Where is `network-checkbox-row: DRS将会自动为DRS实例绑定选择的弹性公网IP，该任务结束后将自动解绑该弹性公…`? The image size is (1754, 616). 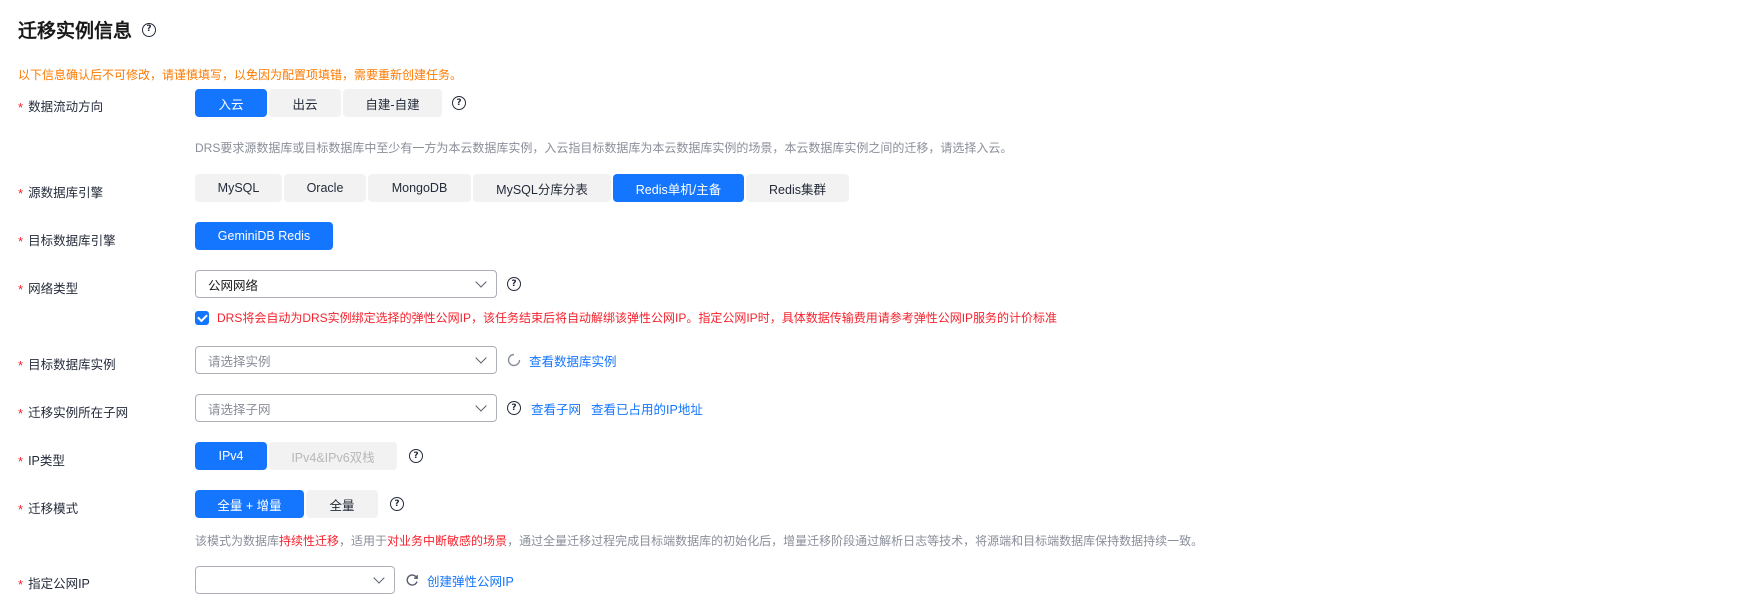 network-checkbox-row: DRS将会自动为DRS实例绑定选择的弹性公网IP，该任务结束后将自动解绑该弹性公… is located at coordinates (626, 317).